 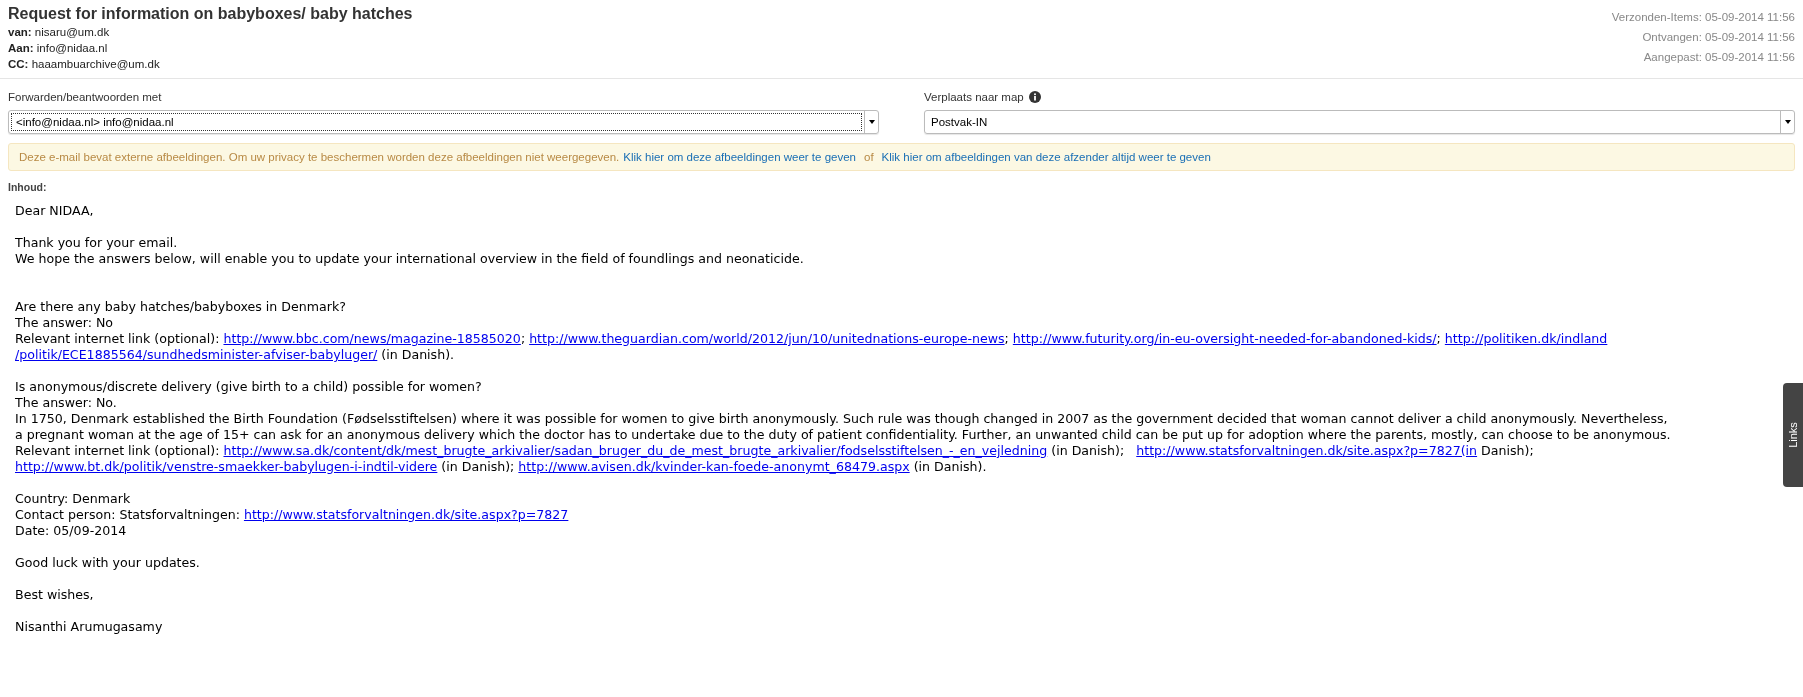 I want to click on body-text: Relevant internet link (optional): http://www.bbc.com/news/magazine-18585020; http://www.theguardian.com/world/2012/jun/10/unitednations-europe-news; http://www.futurity.org/in-eu-oversight-needed-for-abandoned-kids/; http://politiken.dk/indland, so click(x=812, y=339).